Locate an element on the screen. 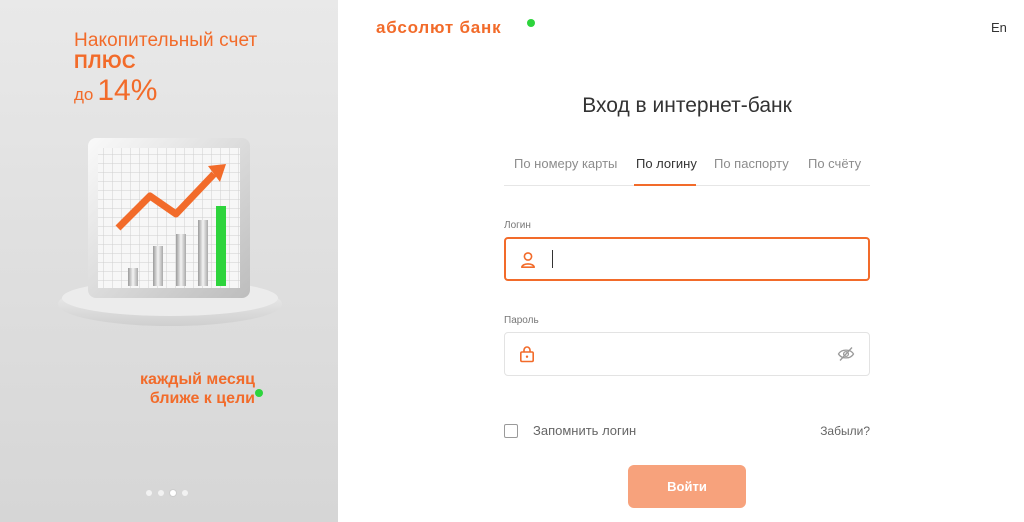  active-tab-indicator is located at coordinates (665, 185).